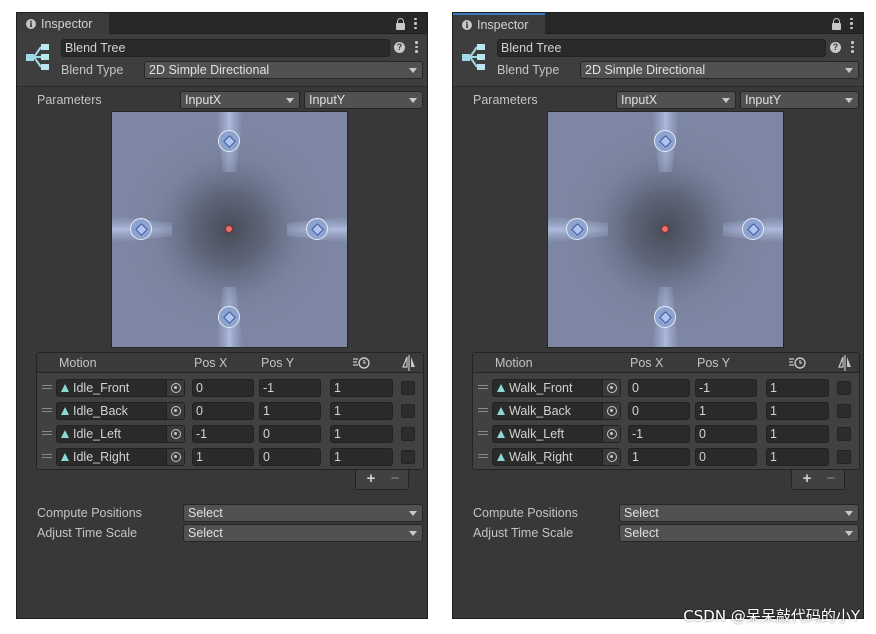 The width and height of the screenshot is (876, 634). Describe the element at coordinates (556, 457) in the screenshot. I see `motion-clip-field: Walk_Right` at that location.